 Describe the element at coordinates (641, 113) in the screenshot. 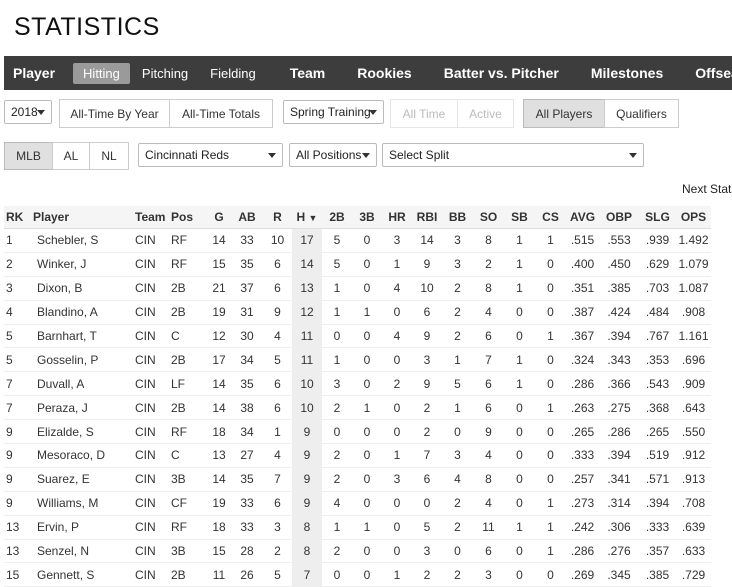

I see `qualifiers-button: Qualifiers` at that location.